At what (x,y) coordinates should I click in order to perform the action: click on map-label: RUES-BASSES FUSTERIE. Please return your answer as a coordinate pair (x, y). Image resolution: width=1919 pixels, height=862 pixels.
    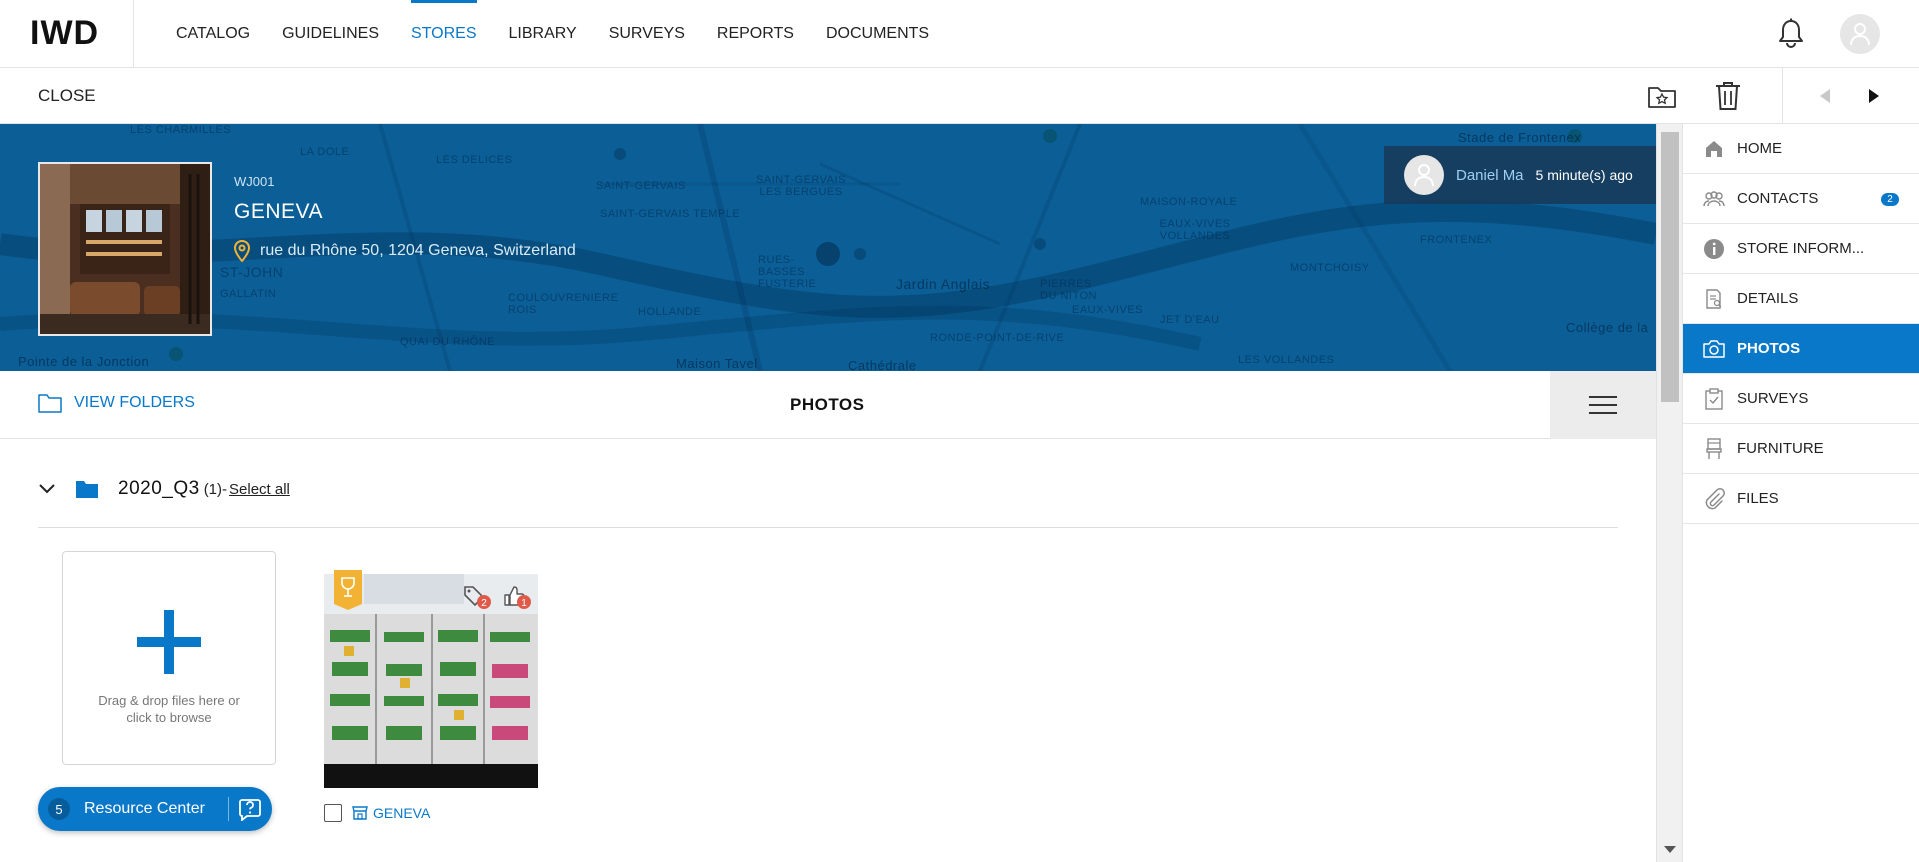
    Looking at the image, I should click on (787, 272).